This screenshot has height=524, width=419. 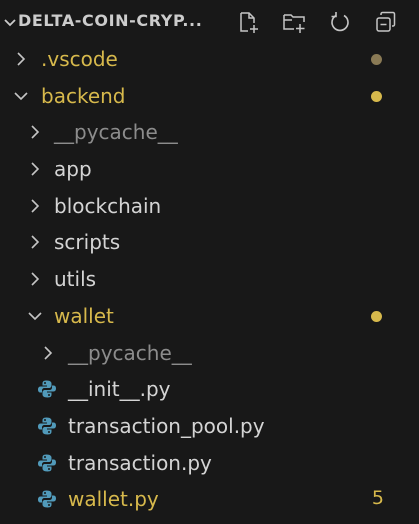 What do you see at coordinates (79, 59) in the screenshot?
I see `folder-name: .vscode` at bounding box center [79, 59].